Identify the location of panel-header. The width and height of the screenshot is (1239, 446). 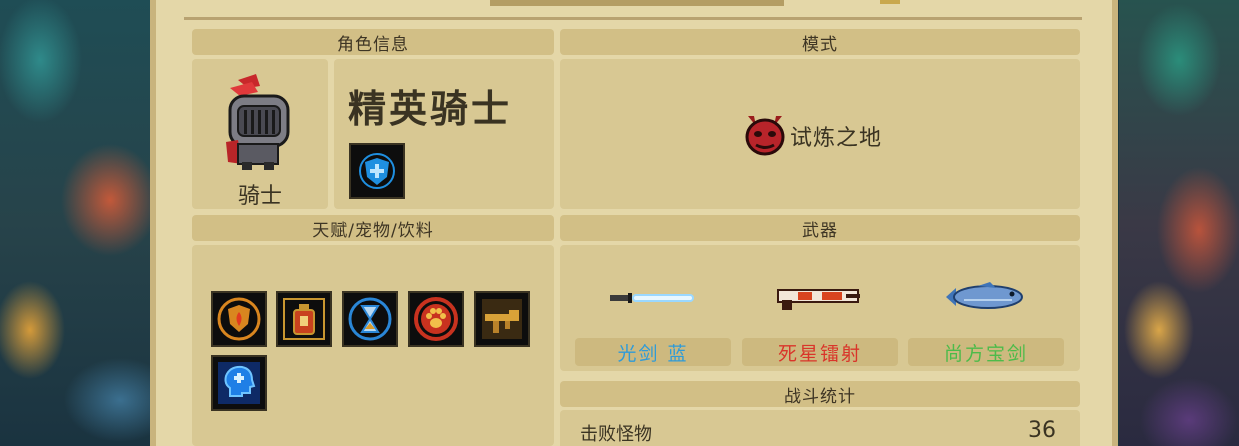
(634, 10).